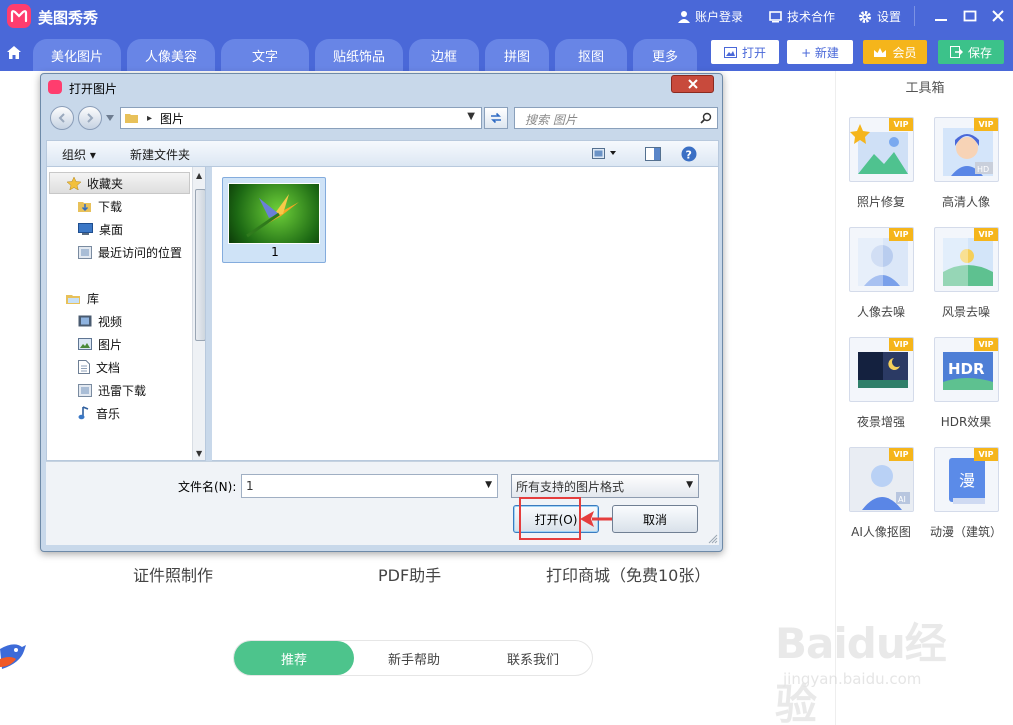  What do you see at coordinates (471, 116) in the screenshot?
I see `address-dropdown-icon: ▼` at bounding box center [471, 116].